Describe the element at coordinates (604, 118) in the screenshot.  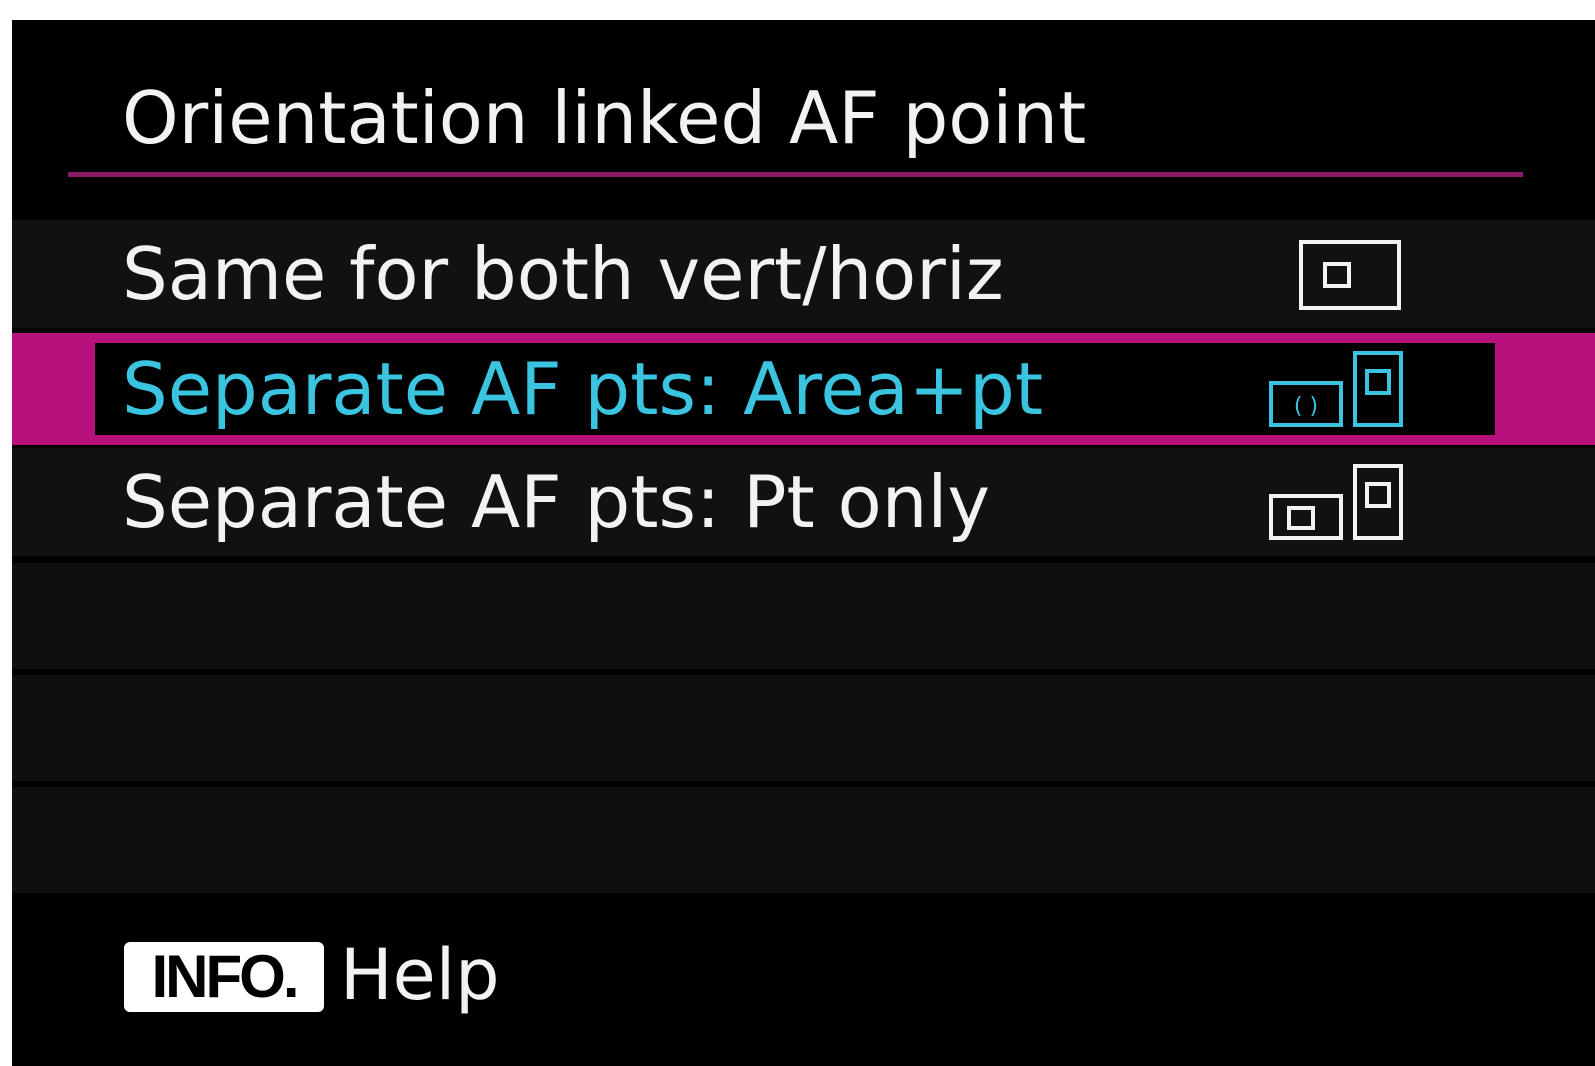
I see `page-title: Orientation linked AF point` at that location.